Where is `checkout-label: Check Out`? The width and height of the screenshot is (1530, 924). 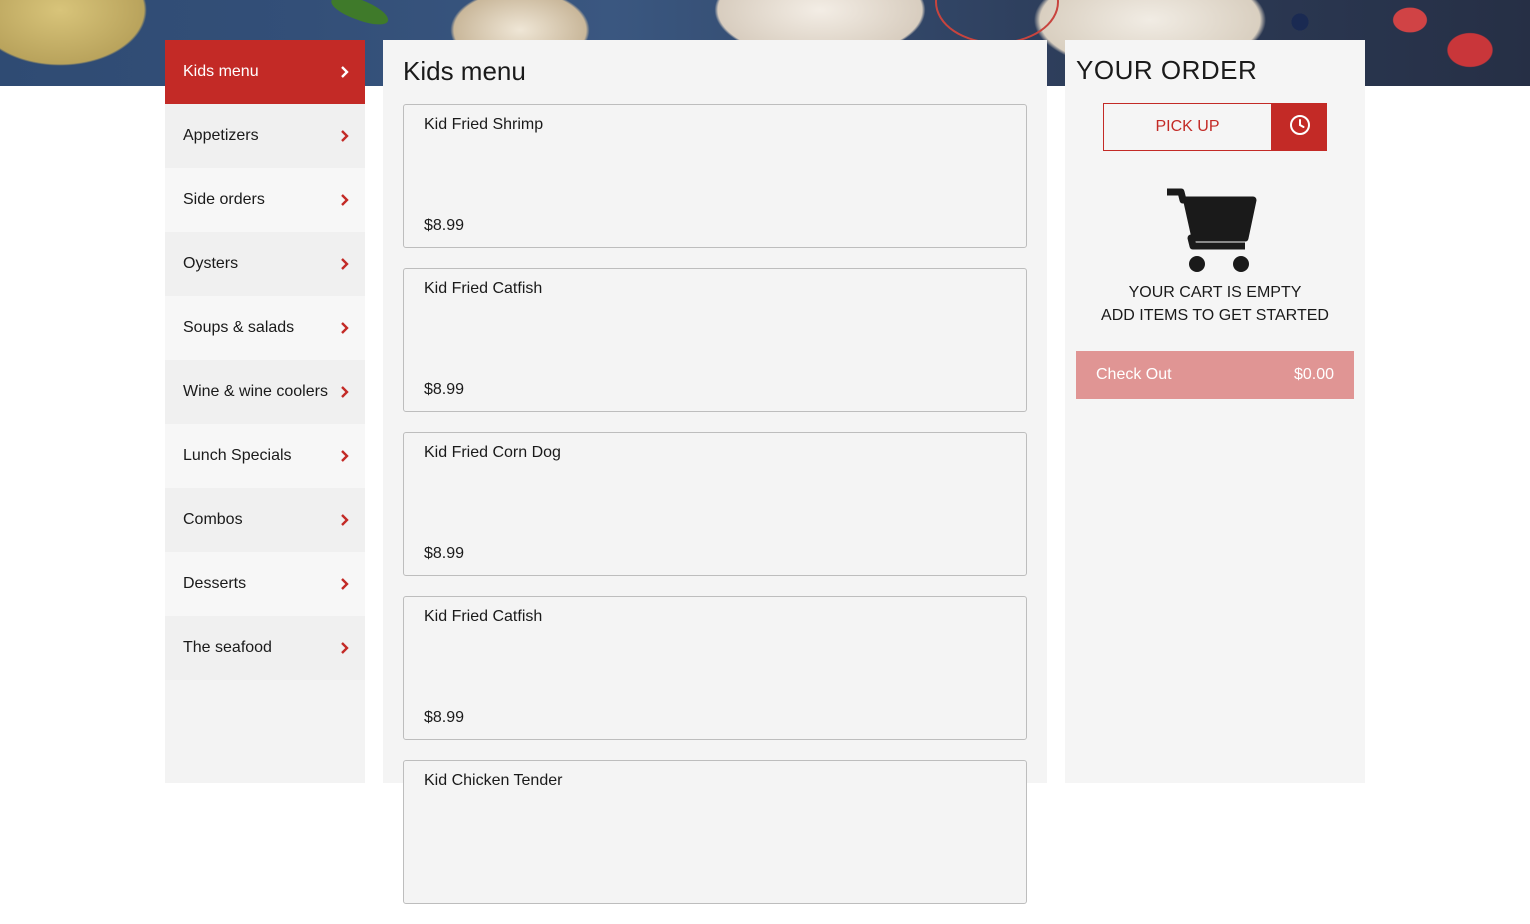
checkout-label: Check Out is located at coordinates (1134, 374).